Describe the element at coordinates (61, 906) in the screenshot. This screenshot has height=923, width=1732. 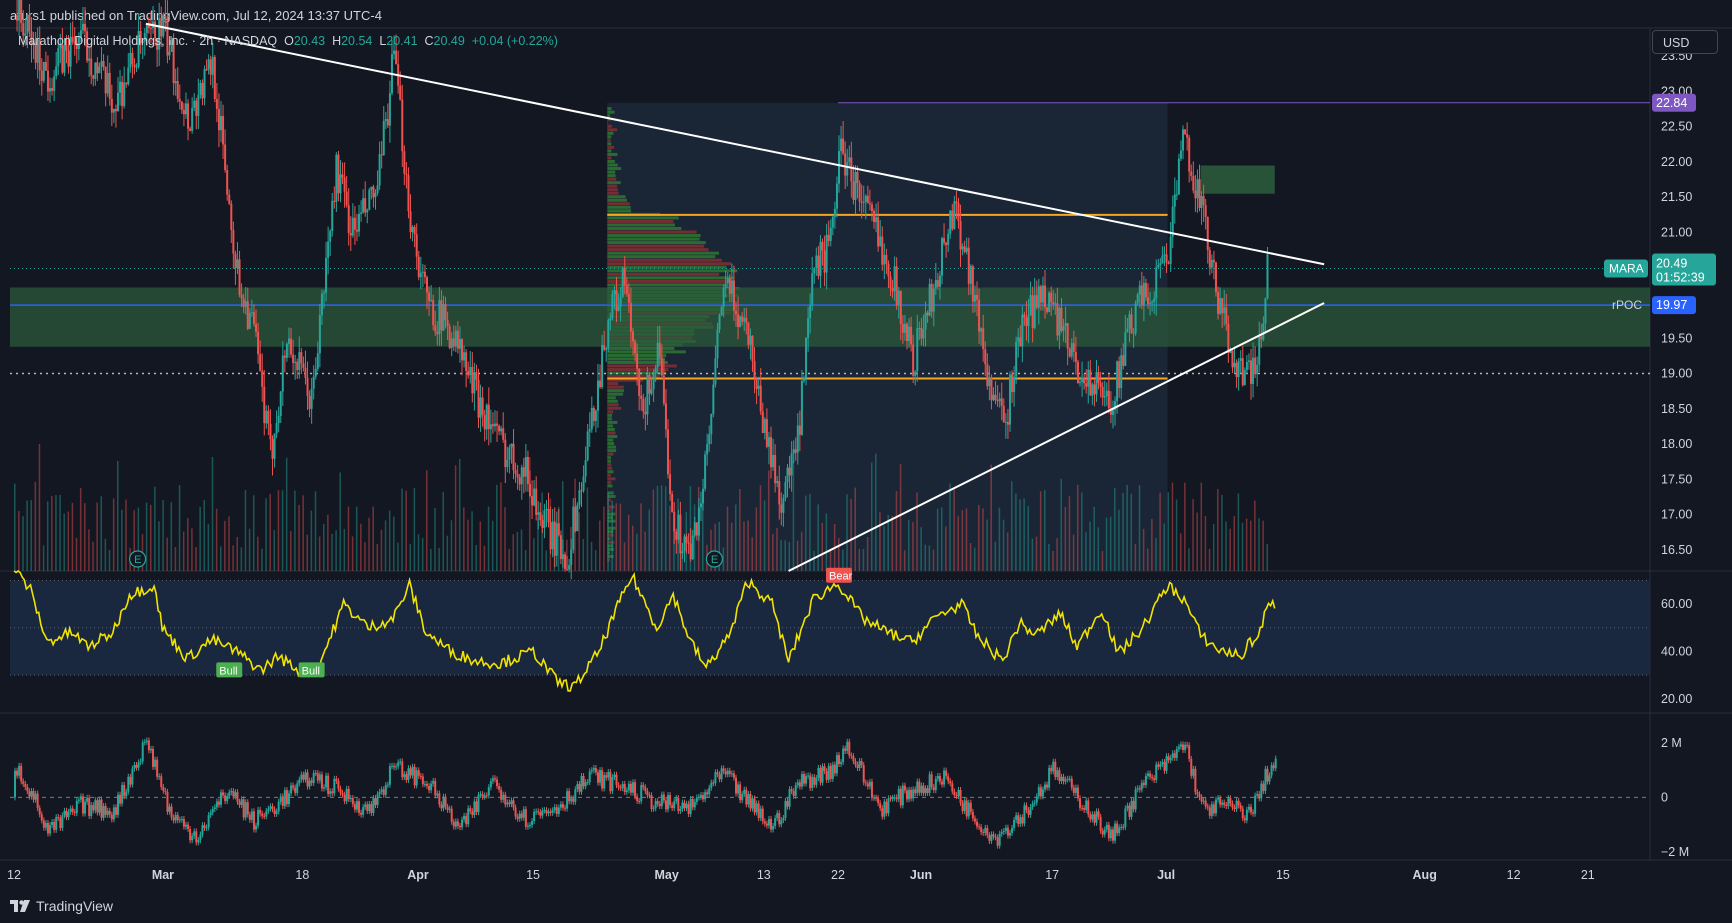
I see `tradingview-brand: TradingView` at that location.